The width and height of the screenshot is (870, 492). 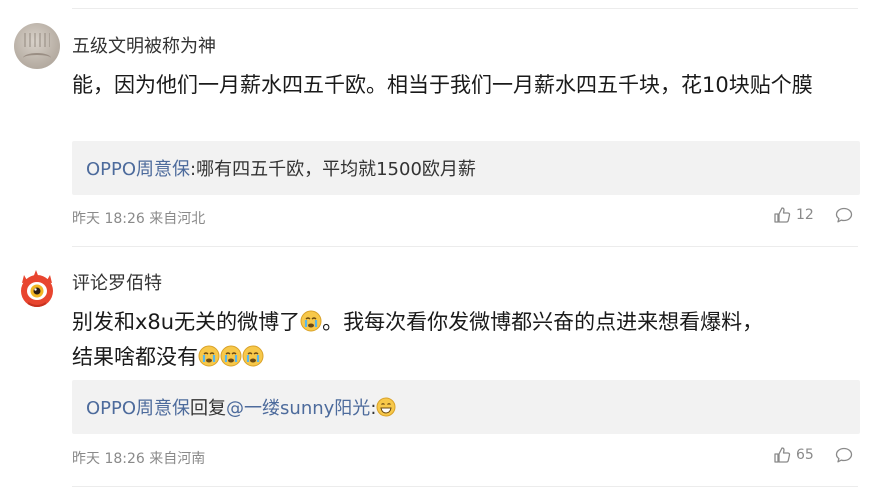 What do you see at coordinates (177, 459) in the screenshot?
I see `comment-location: 来自河南` at bounding box center [177, 459].